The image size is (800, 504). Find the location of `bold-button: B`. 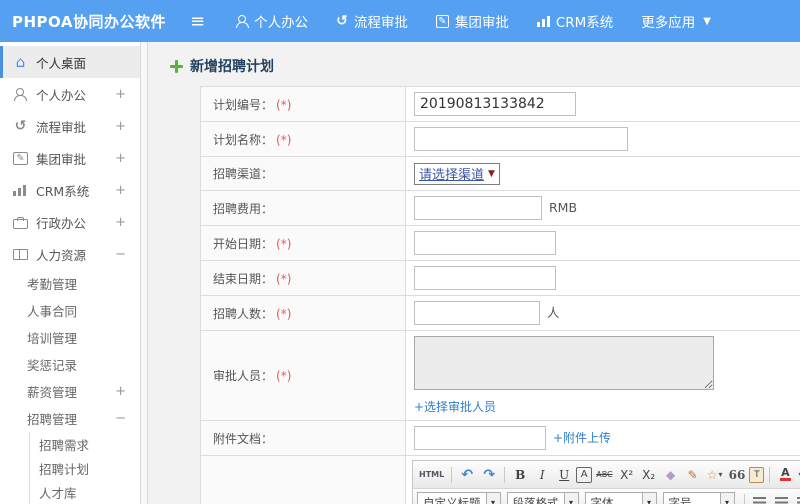

bold-button: B is located at coordinates (520, 475).